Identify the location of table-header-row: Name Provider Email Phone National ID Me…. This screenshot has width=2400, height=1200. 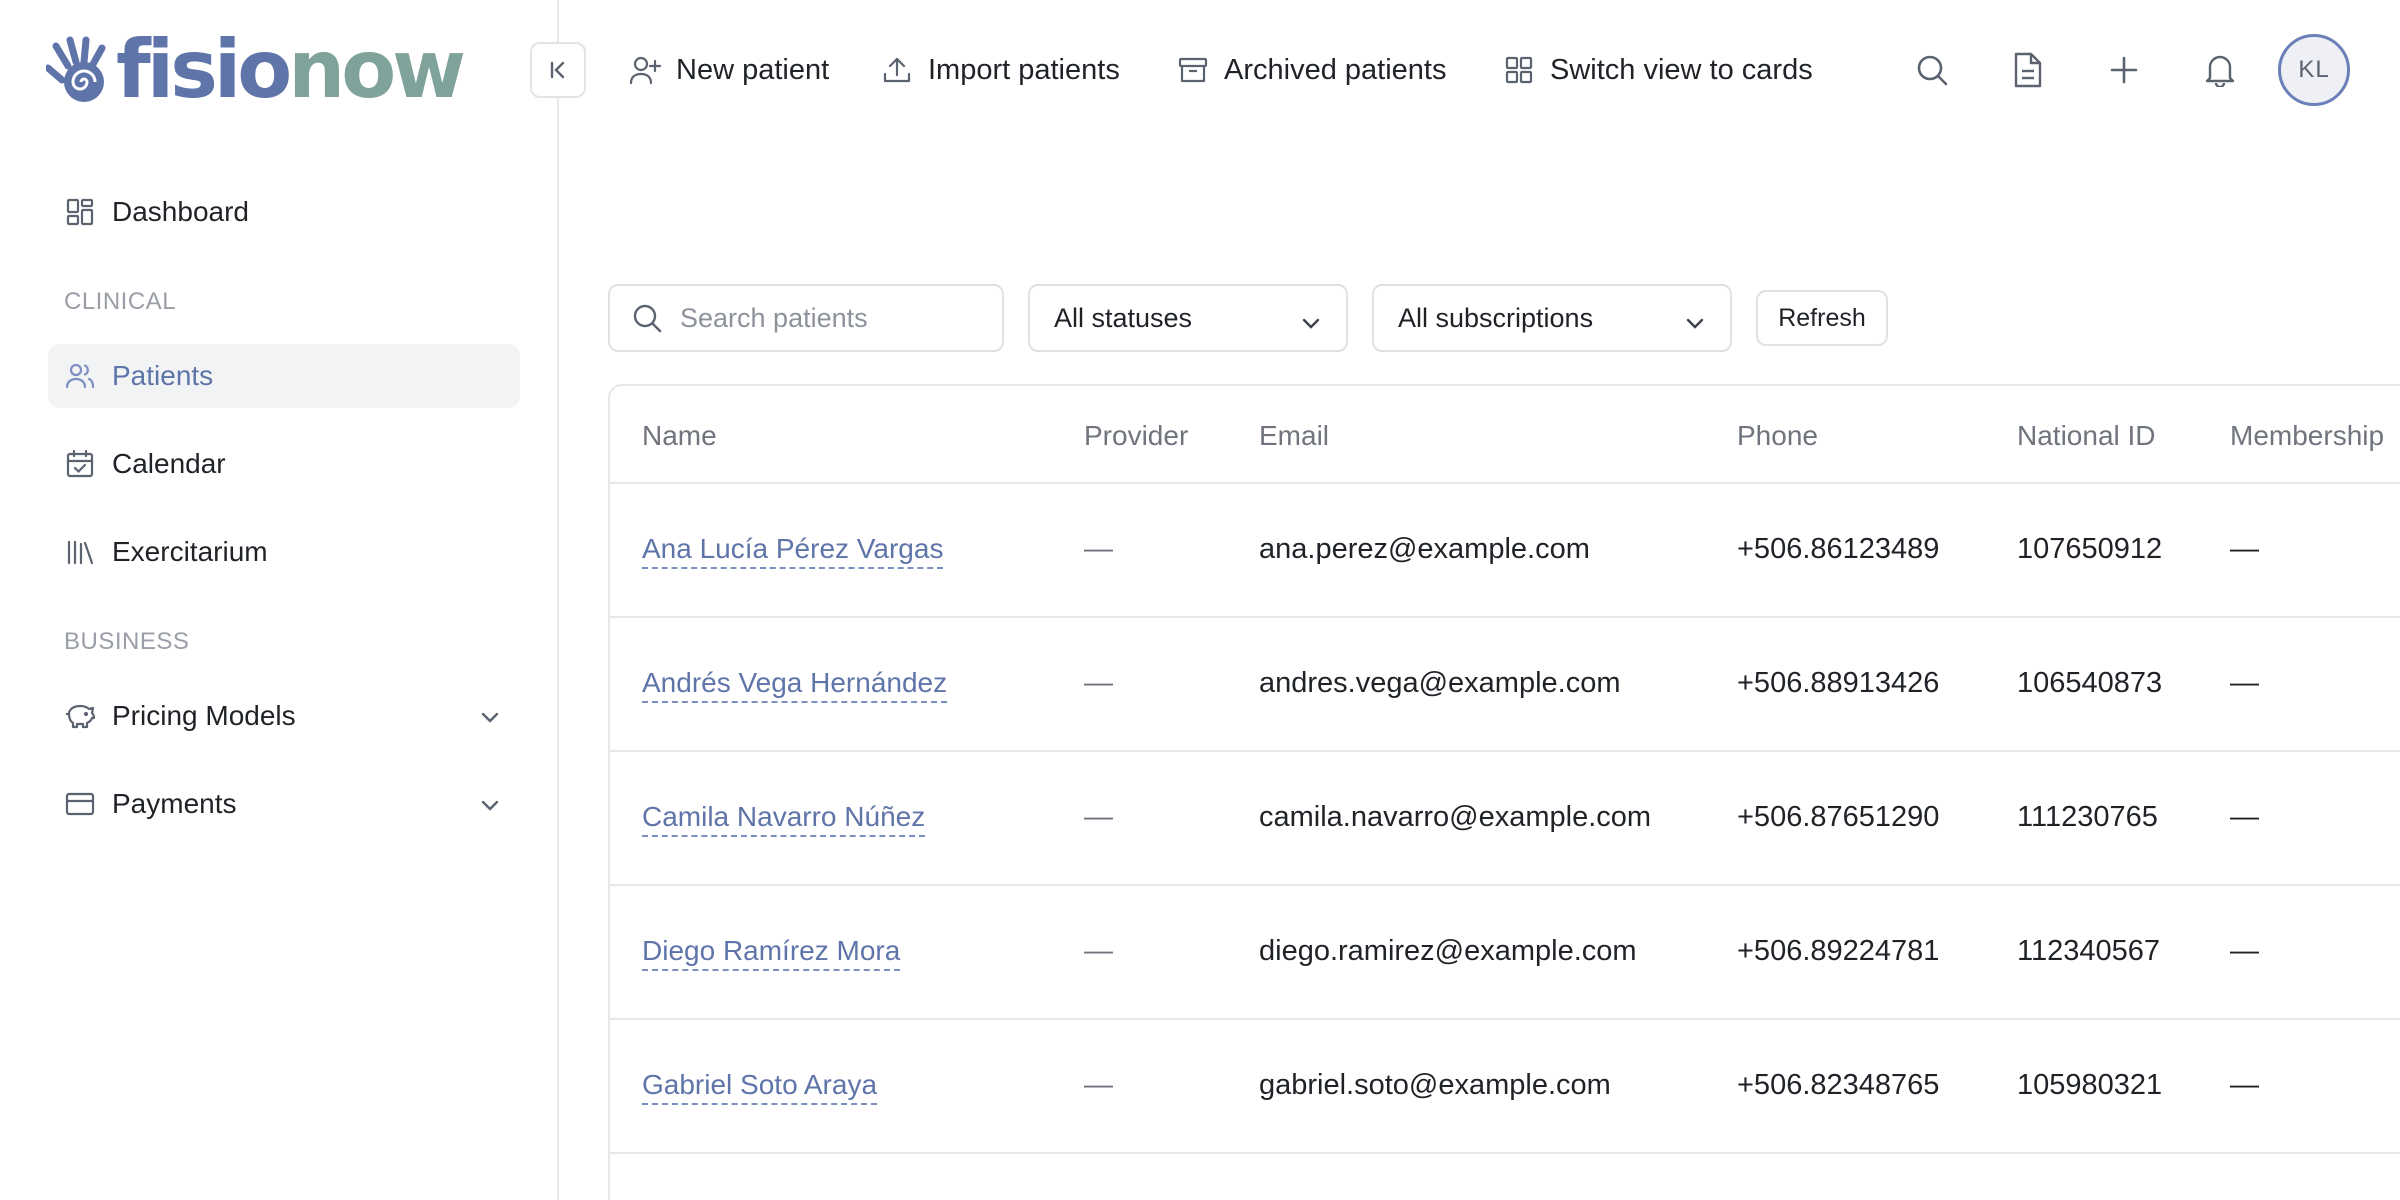
(1505, 435).